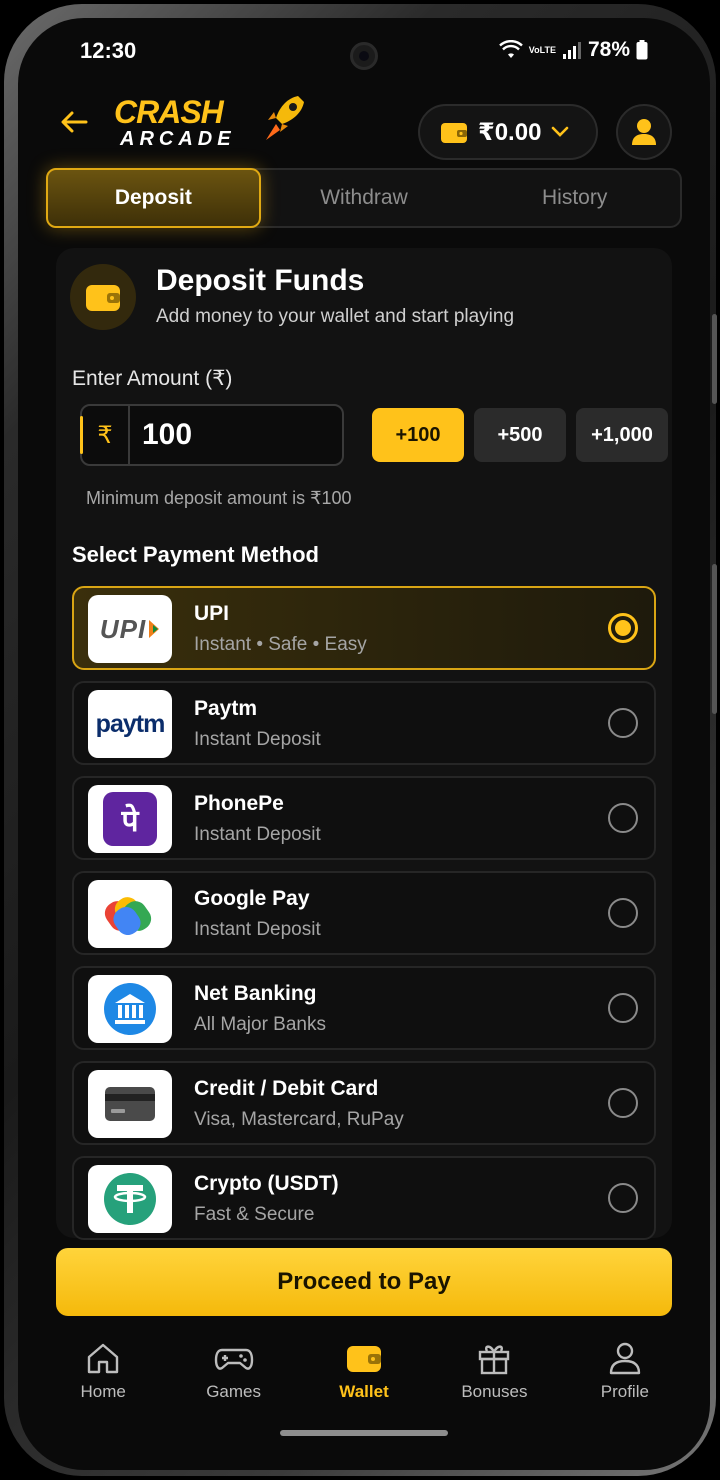 The height and width of the screenshot is (1480, 720). What do you see at coordinates (153, 198) in the screenshot?
I see `tab-deposit: Deposit` at bounding box center [153, 198].